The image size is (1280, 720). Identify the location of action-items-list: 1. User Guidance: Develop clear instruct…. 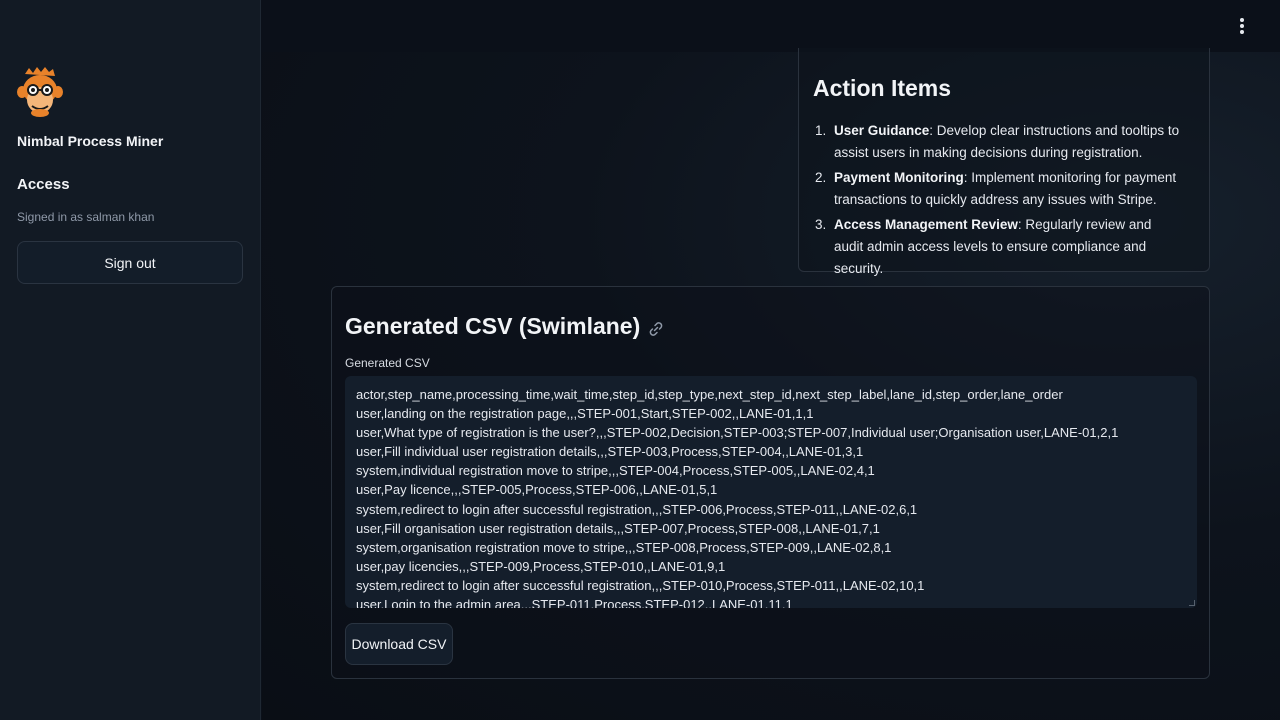
(998, 201).